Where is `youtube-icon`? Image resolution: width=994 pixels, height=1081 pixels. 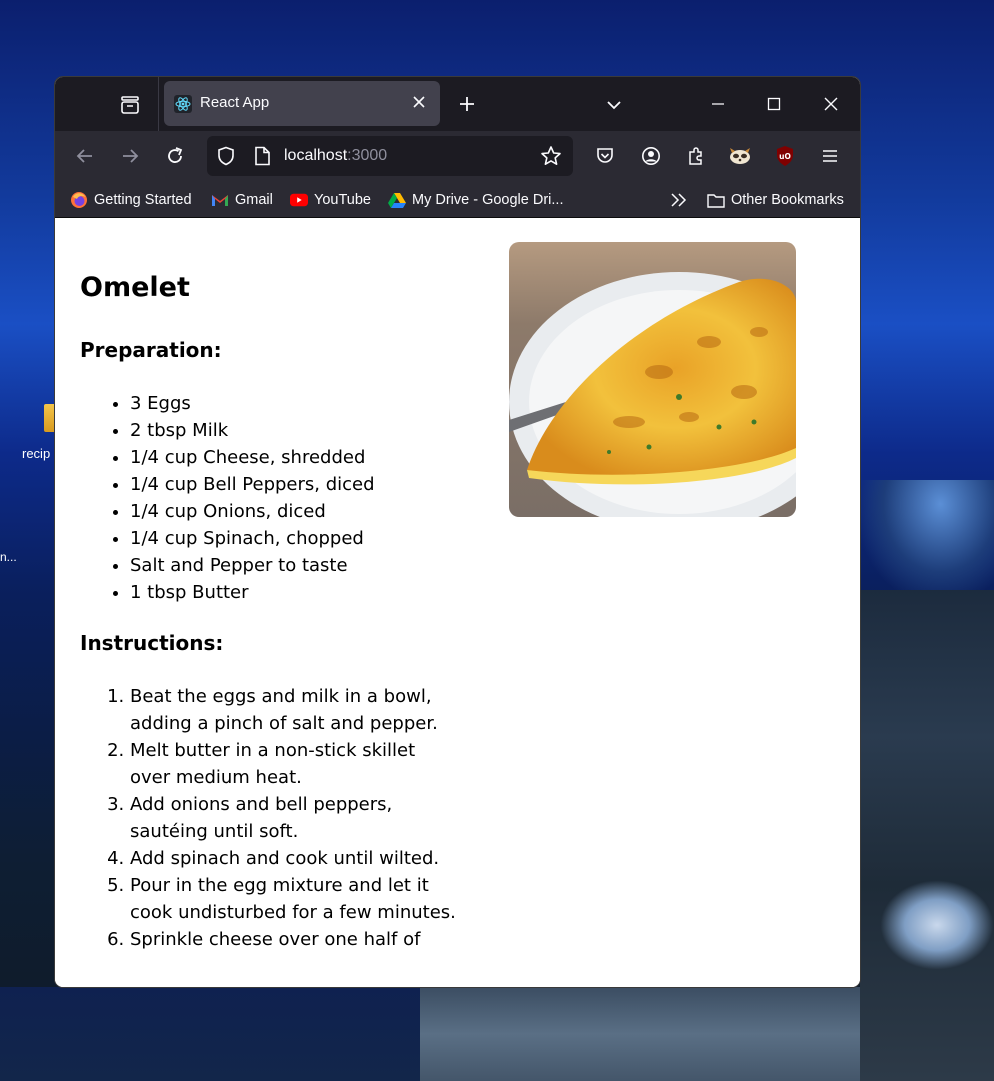
youtube-icon is located at coordinates (299, 200).